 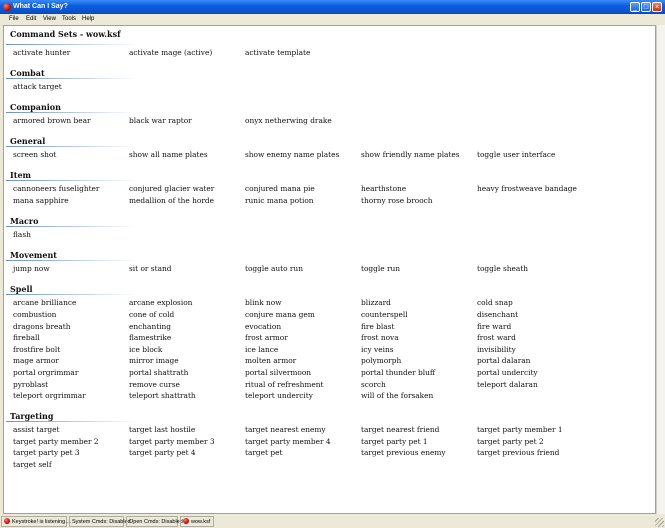 What do you see at coordinates (377, 349) in the screenshot?
I see `command-item: icy veins` at bounding box center [377, 349].